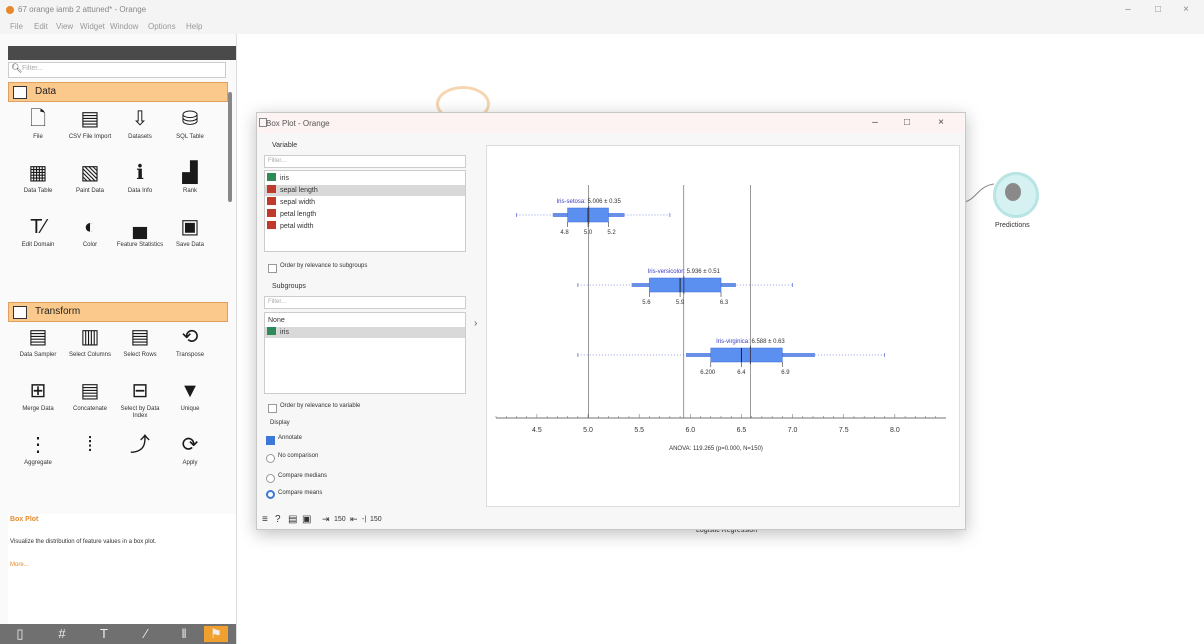  What do you see at coordinates (354, 519) in the screenshot?
I see `output-data-icon: ⇤` at bounding box center [354, 519].